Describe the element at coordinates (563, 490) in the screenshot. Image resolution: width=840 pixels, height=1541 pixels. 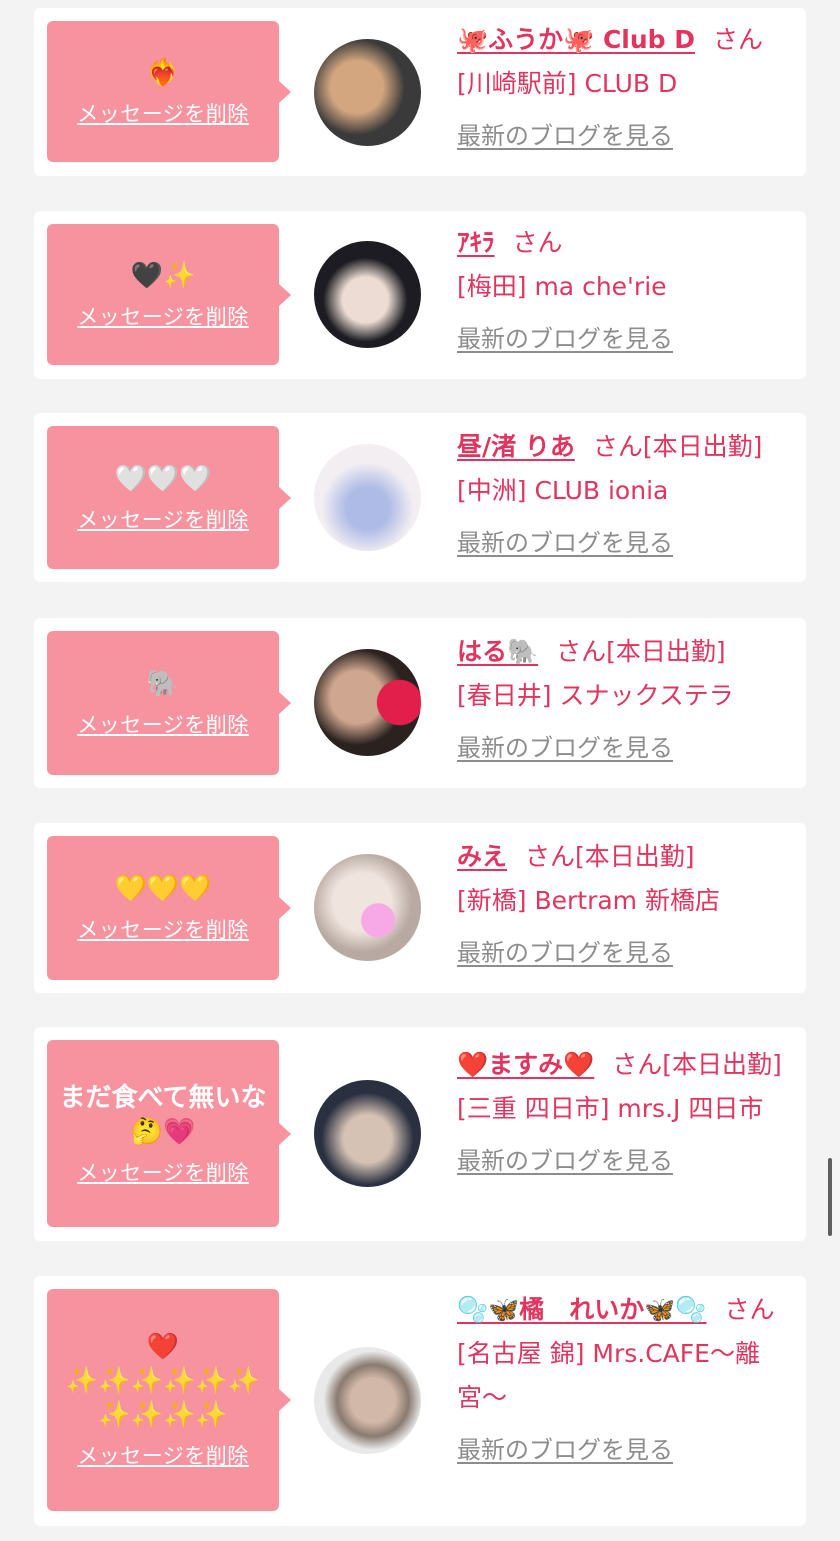
I see `shop-name: [中洲] CLUB ionia` at that location.